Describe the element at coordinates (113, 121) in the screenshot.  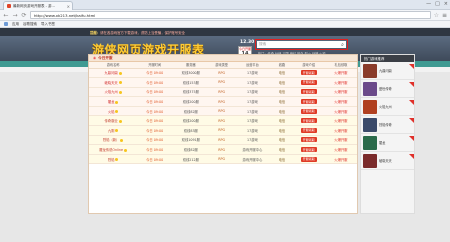
I see `cell-name: 传奇霸业` at that location.